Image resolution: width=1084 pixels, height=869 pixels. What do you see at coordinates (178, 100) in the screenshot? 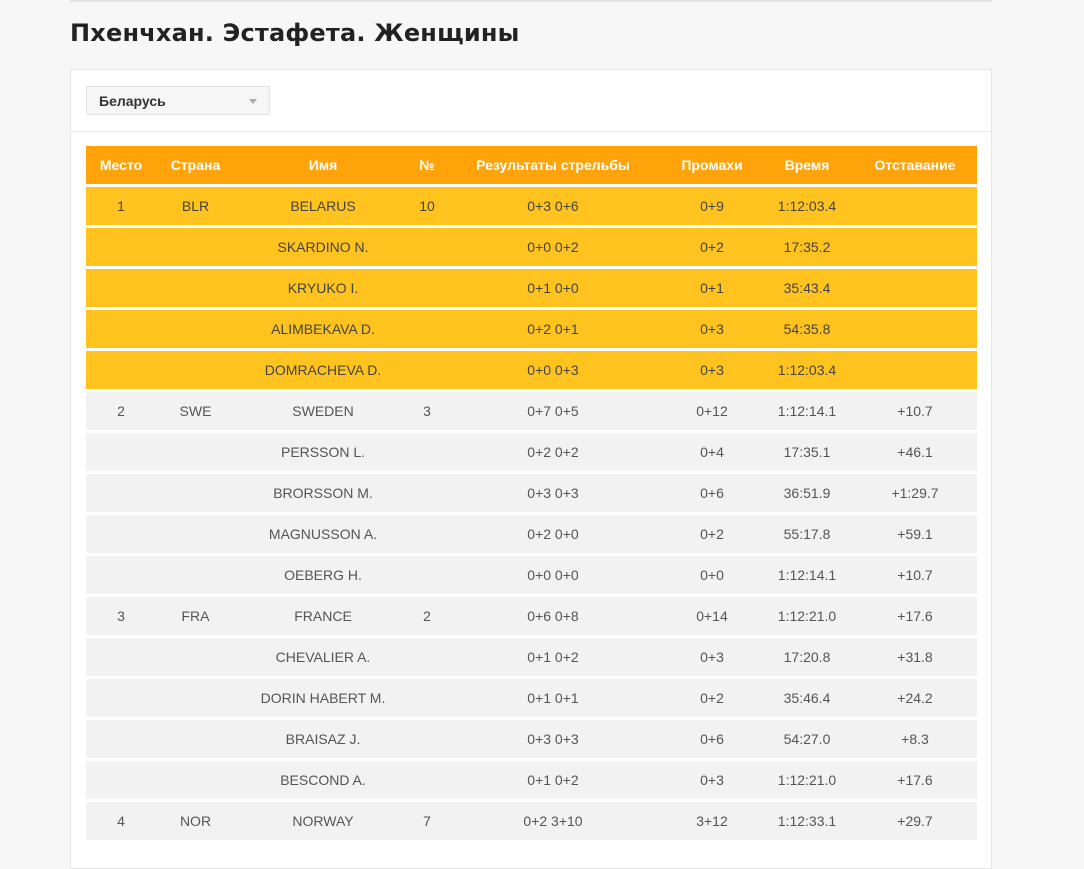
I see `country-select: Беларусь` at bounding box center [178, 100].